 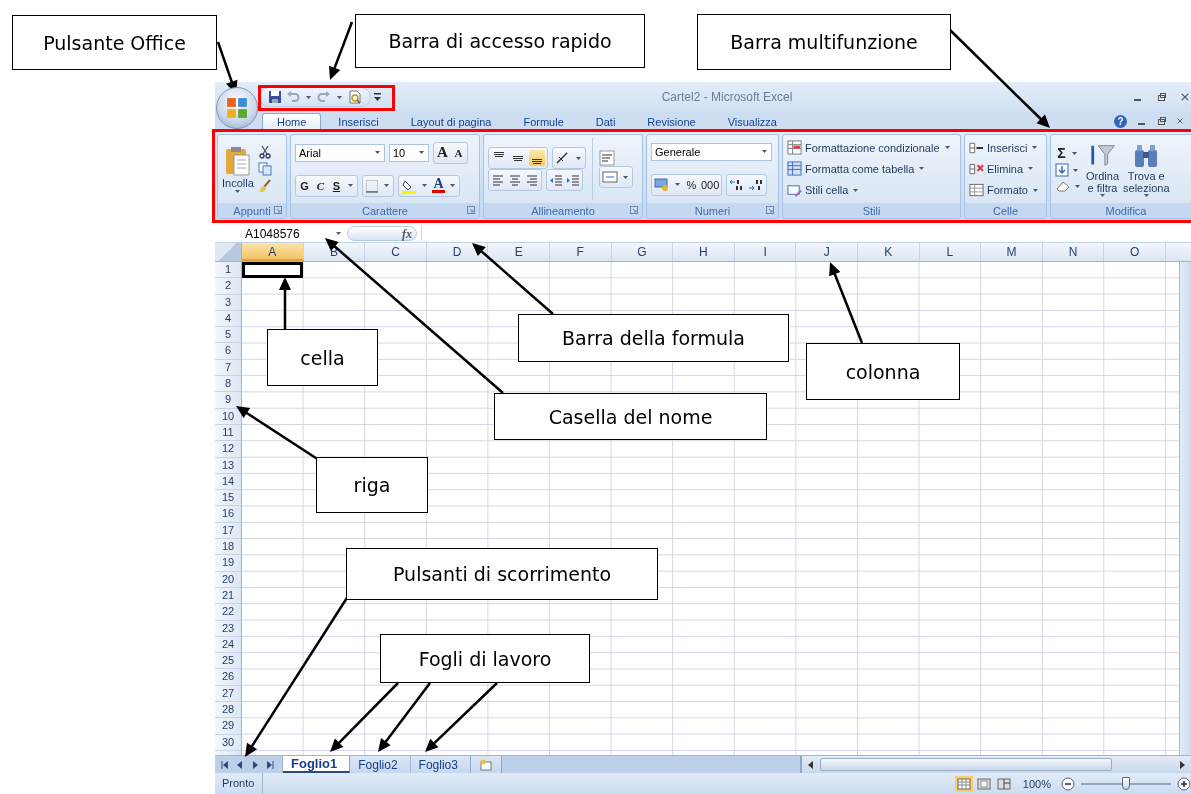 I want to click on styles-menu-button: Formattazione condizionale, so click(x=869, y=148).